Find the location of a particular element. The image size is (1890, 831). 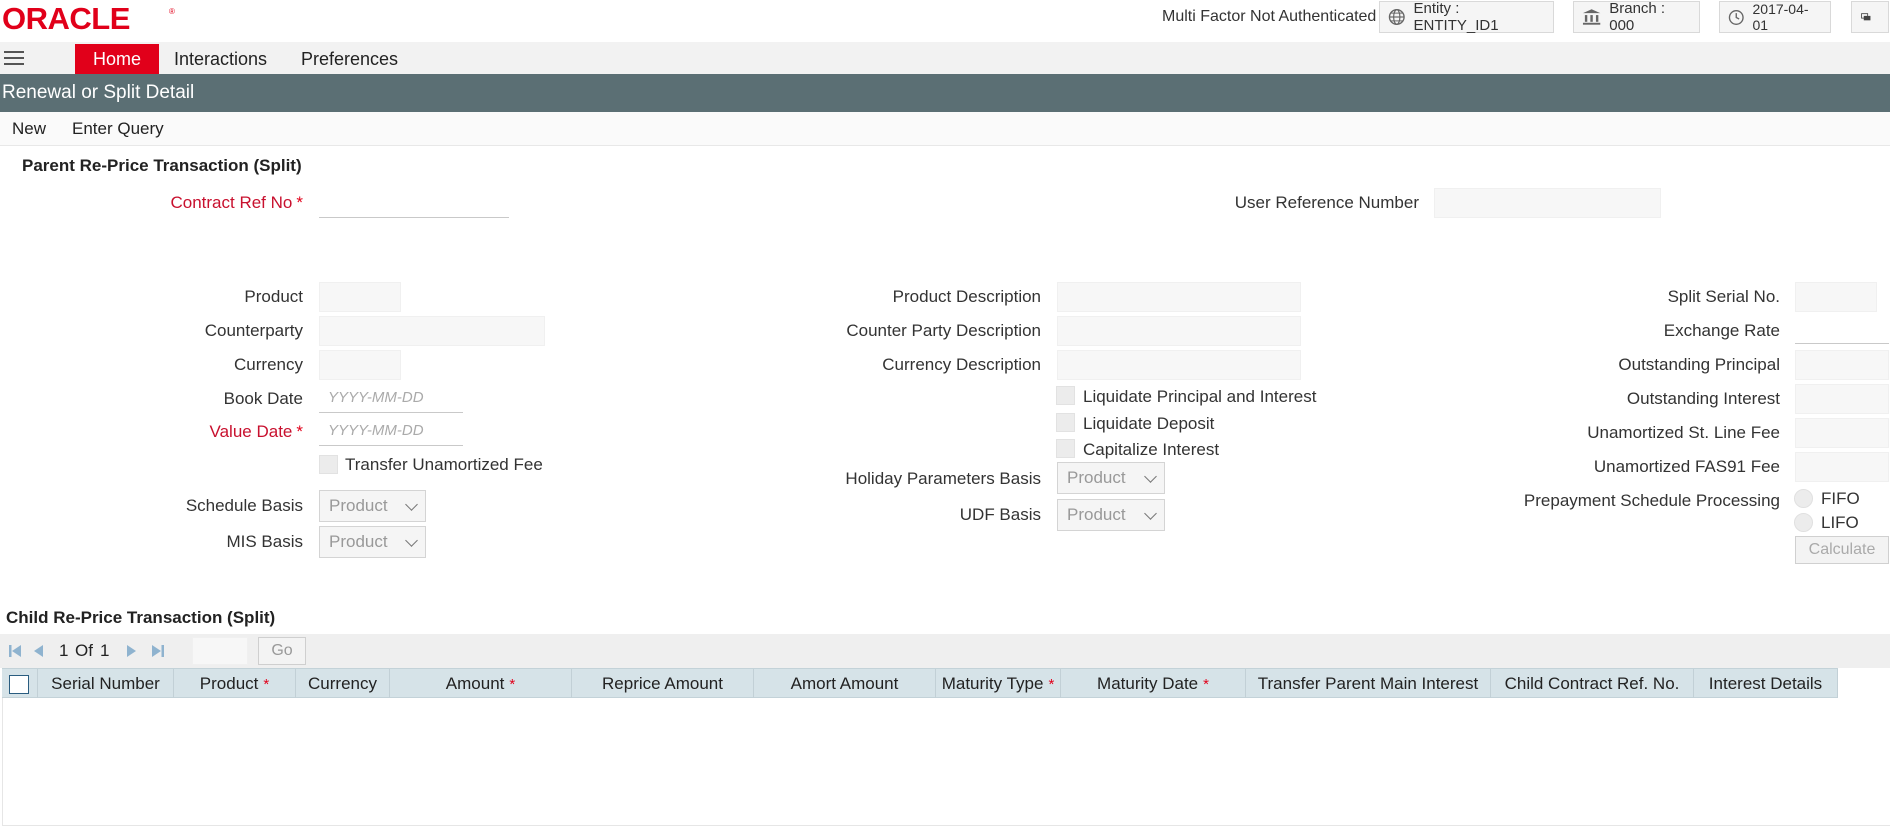

exchange-rate-input is located at coordinates (1842, 329).